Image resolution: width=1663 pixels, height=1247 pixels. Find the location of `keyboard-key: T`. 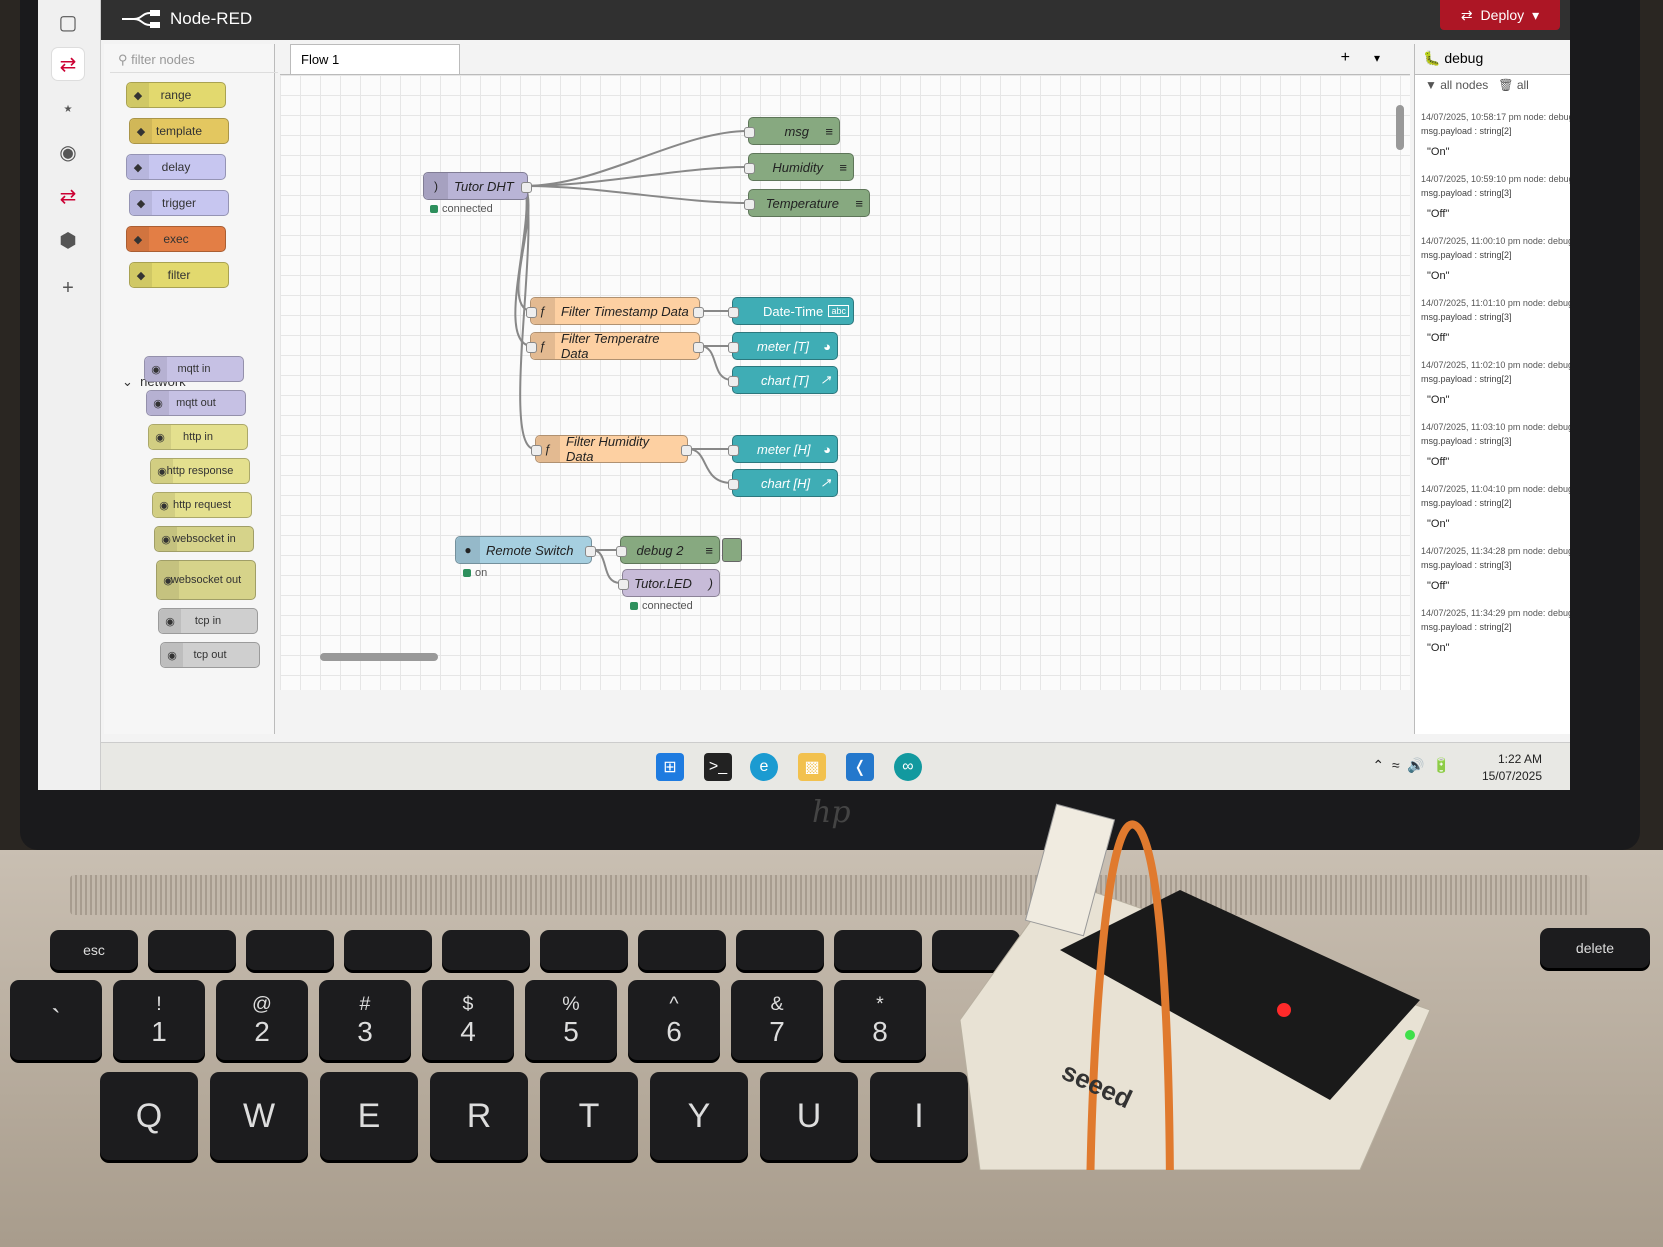

keyboard-key: T is located at coordinates (589, 1116).